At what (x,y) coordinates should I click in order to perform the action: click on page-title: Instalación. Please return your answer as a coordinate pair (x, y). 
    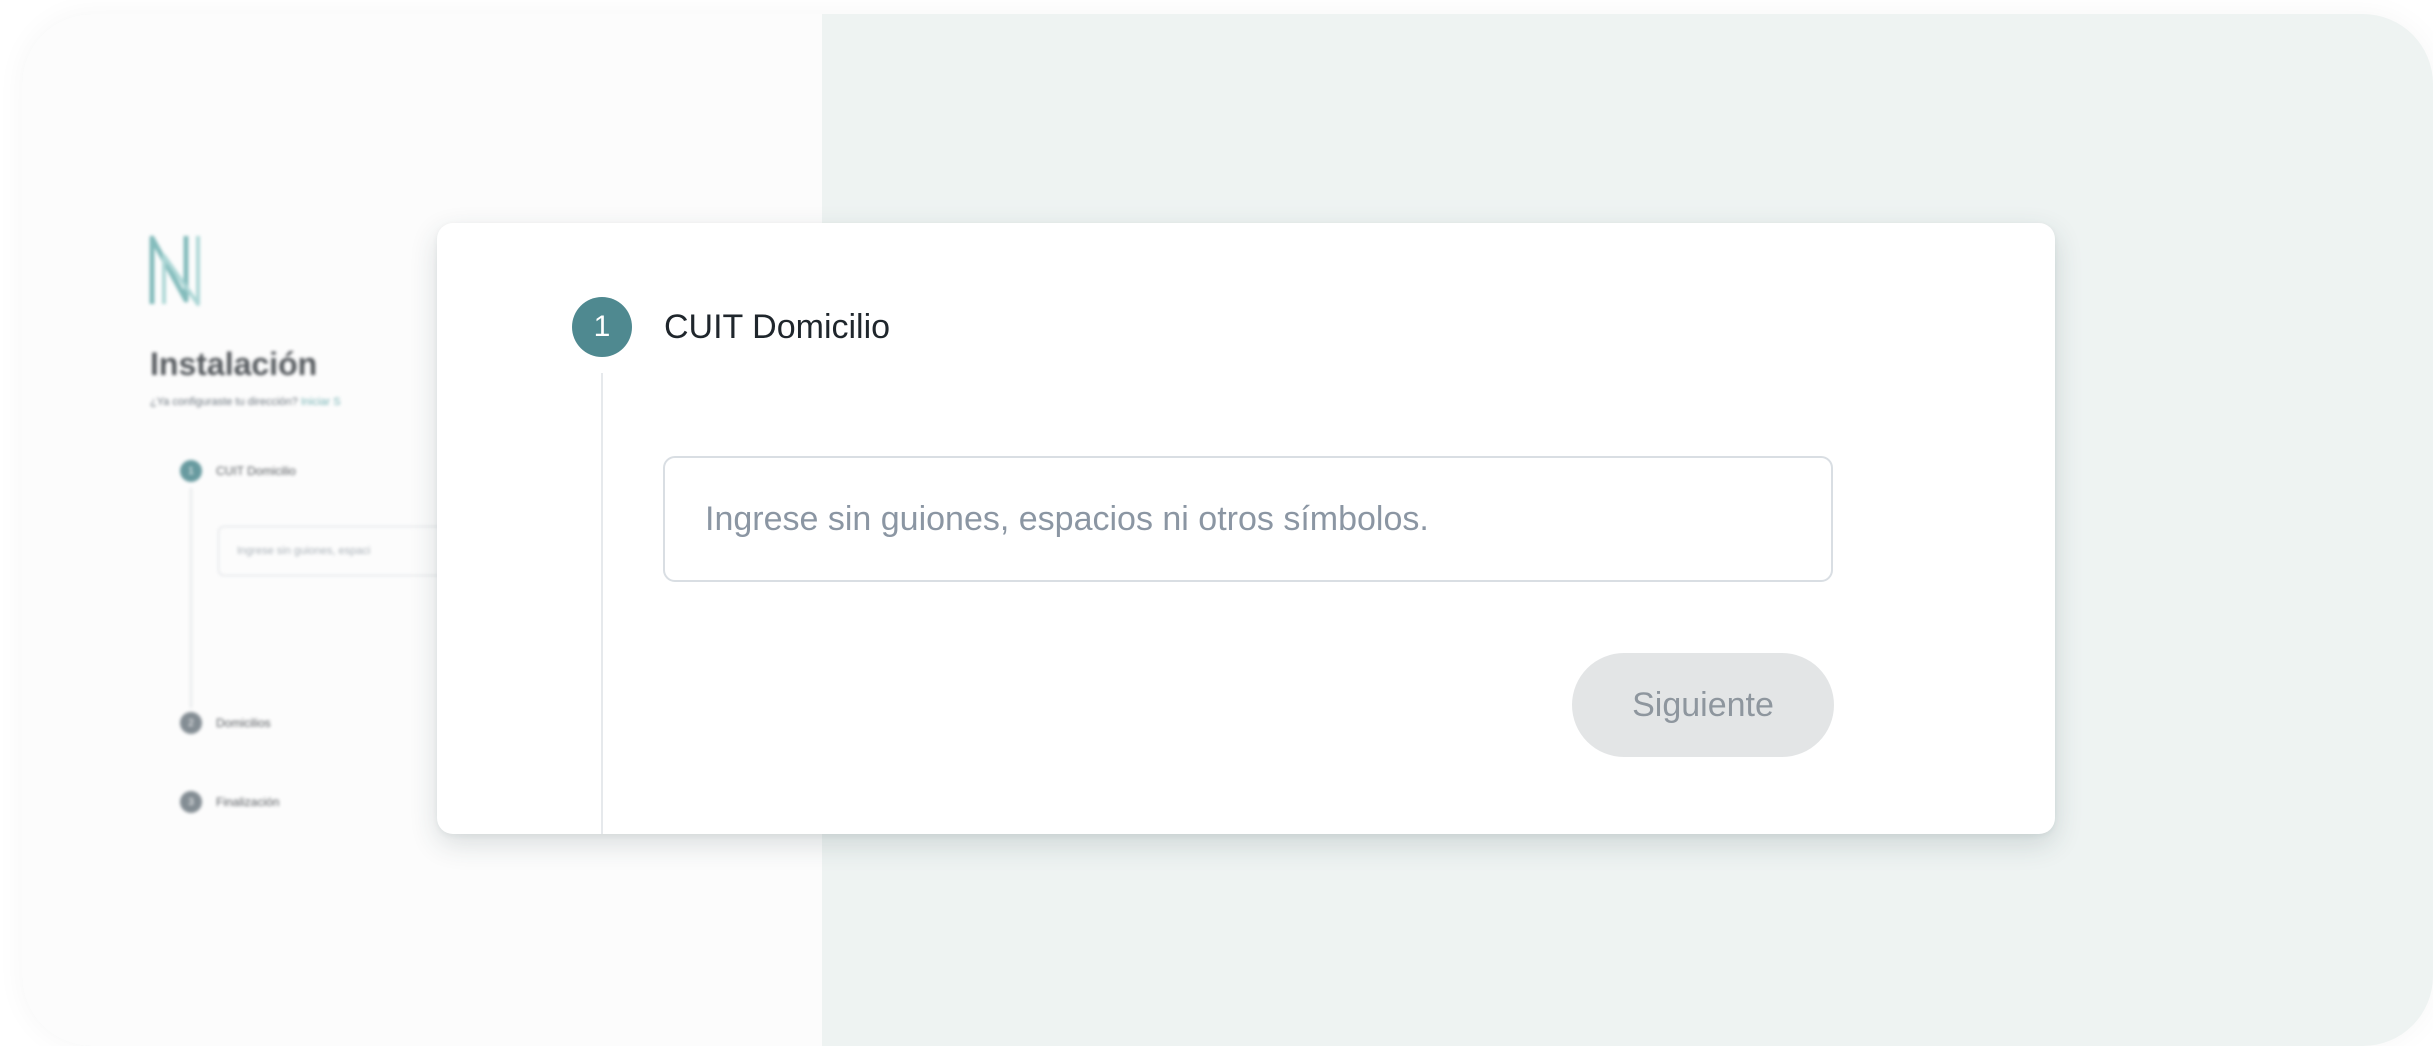
    Looking at the image, I should click on (234, 364).